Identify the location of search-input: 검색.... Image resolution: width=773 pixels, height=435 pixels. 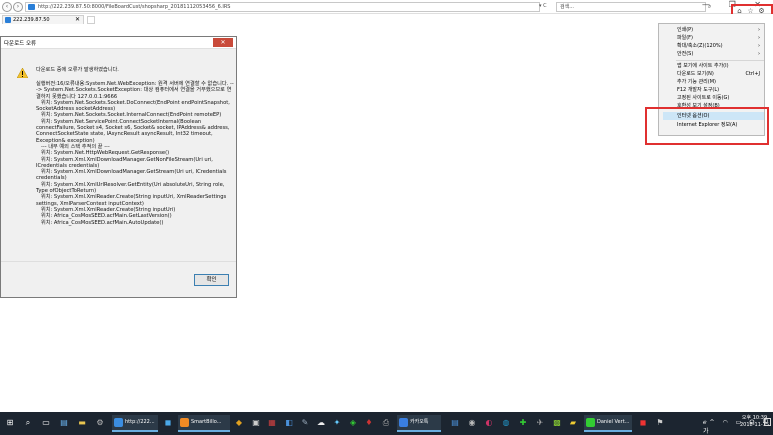
(631, 7).